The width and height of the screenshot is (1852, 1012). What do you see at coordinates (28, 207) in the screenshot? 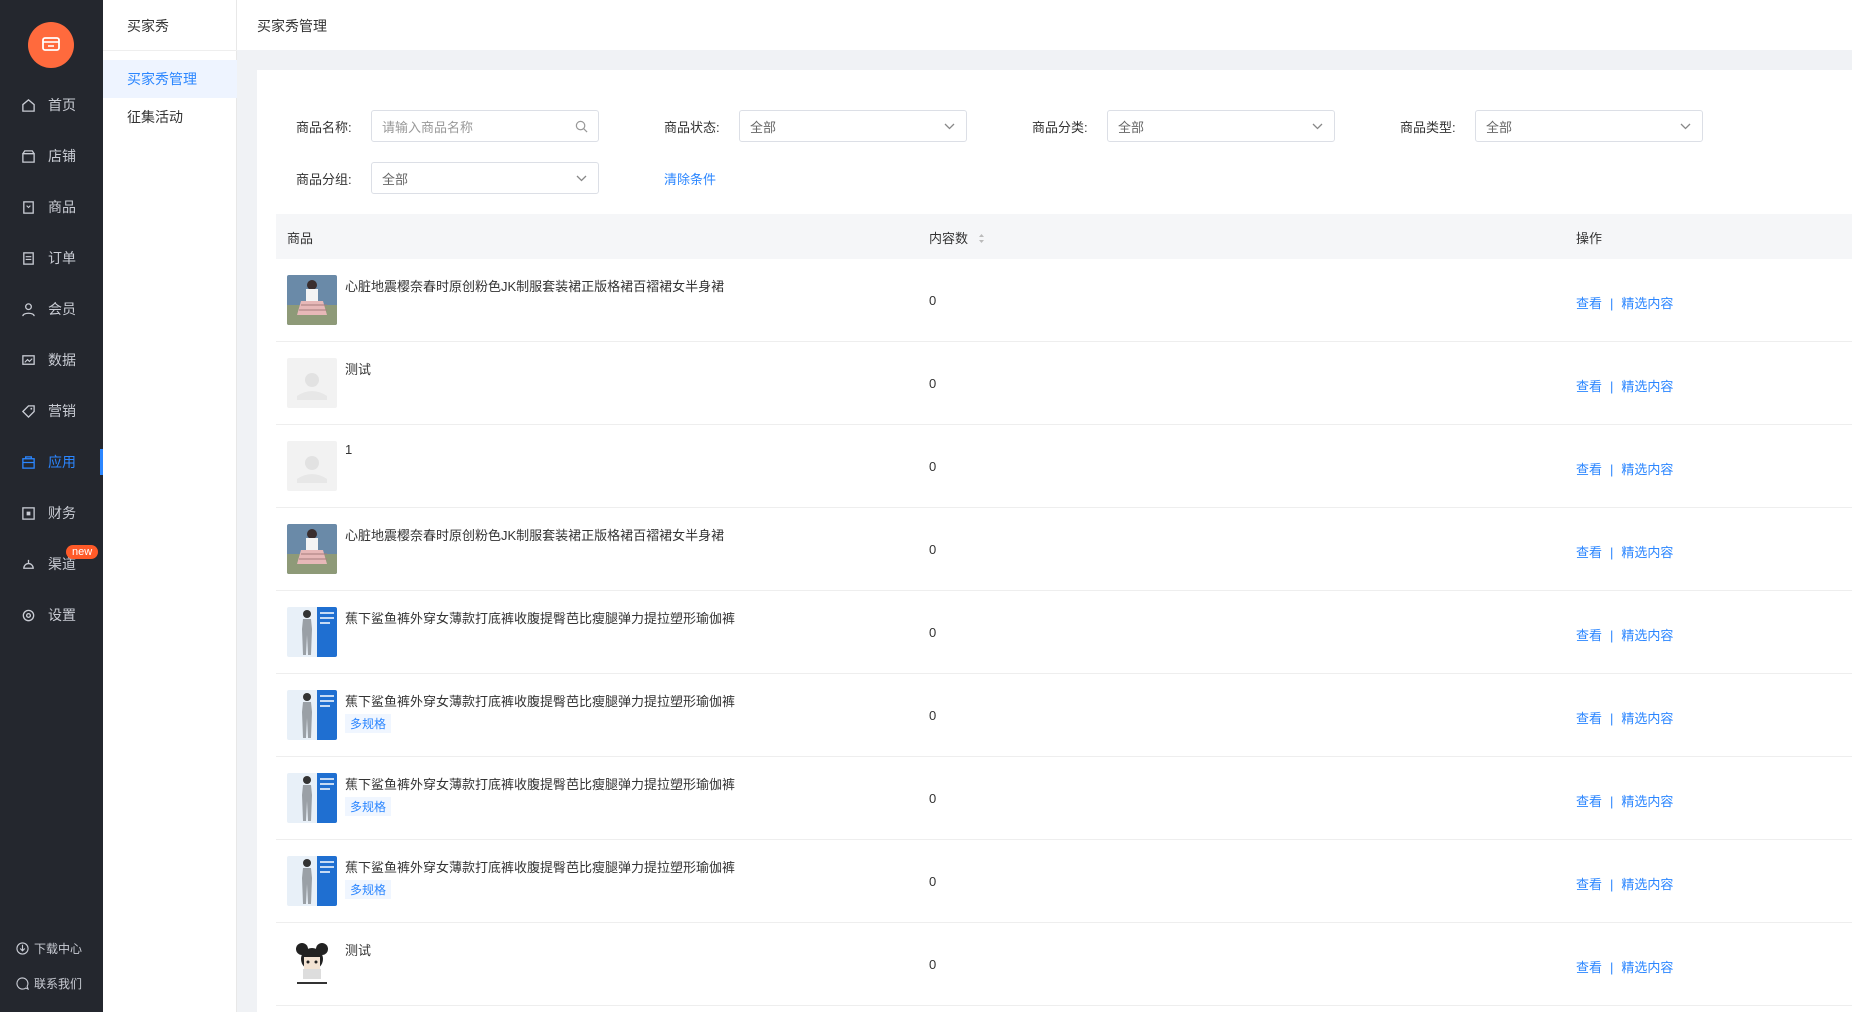
I see `goods-icon` at bounding box center [28, 207].